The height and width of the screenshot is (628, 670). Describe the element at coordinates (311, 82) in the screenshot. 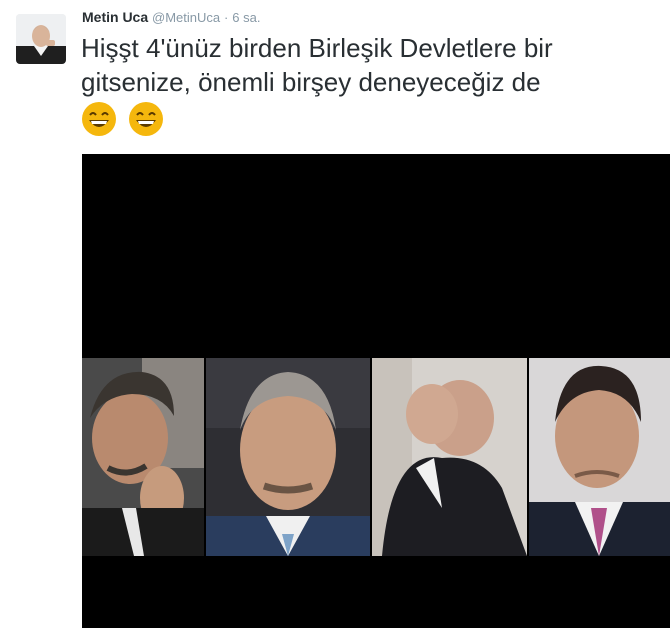

I see `tweet-text-line-2: gitsenize, önemli birşey deneyeceğiz de` at that location.